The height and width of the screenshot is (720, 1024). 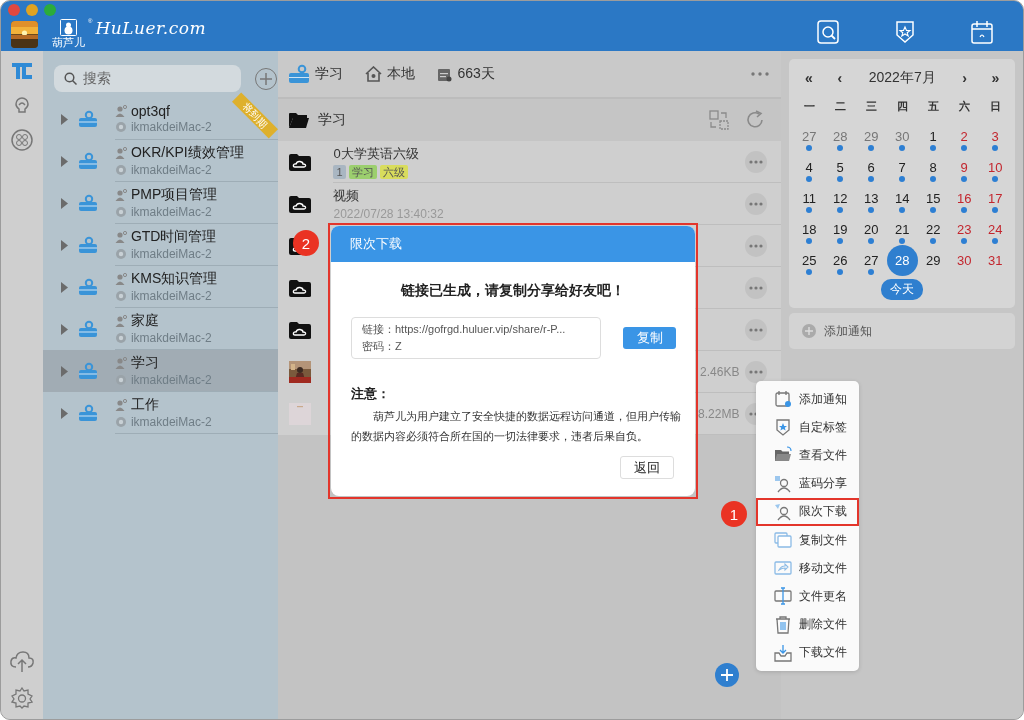 What do you see at coordinates (995, 198) in the screenshot?
I see `calendar-day: 17` at bounding box center [995, 198].